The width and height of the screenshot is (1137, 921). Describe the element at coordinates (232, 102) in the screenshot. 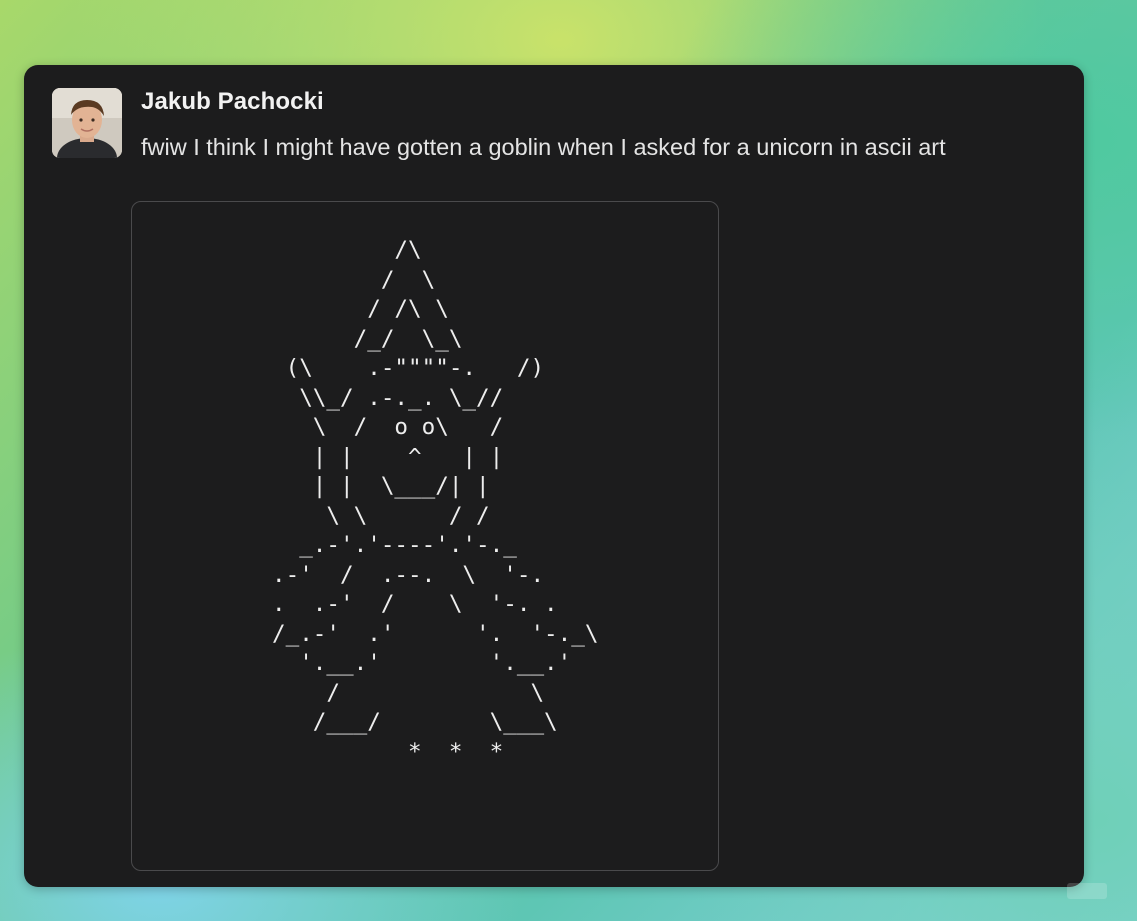

I see `message-author: Jakub Pachocki` at that location.